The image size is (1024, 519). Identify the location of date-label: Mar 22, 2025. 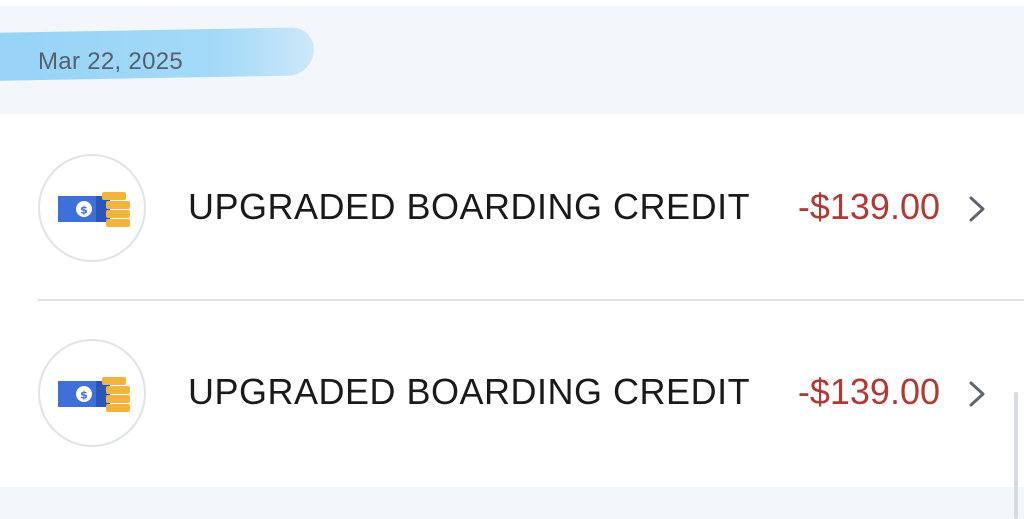
(111, 61).